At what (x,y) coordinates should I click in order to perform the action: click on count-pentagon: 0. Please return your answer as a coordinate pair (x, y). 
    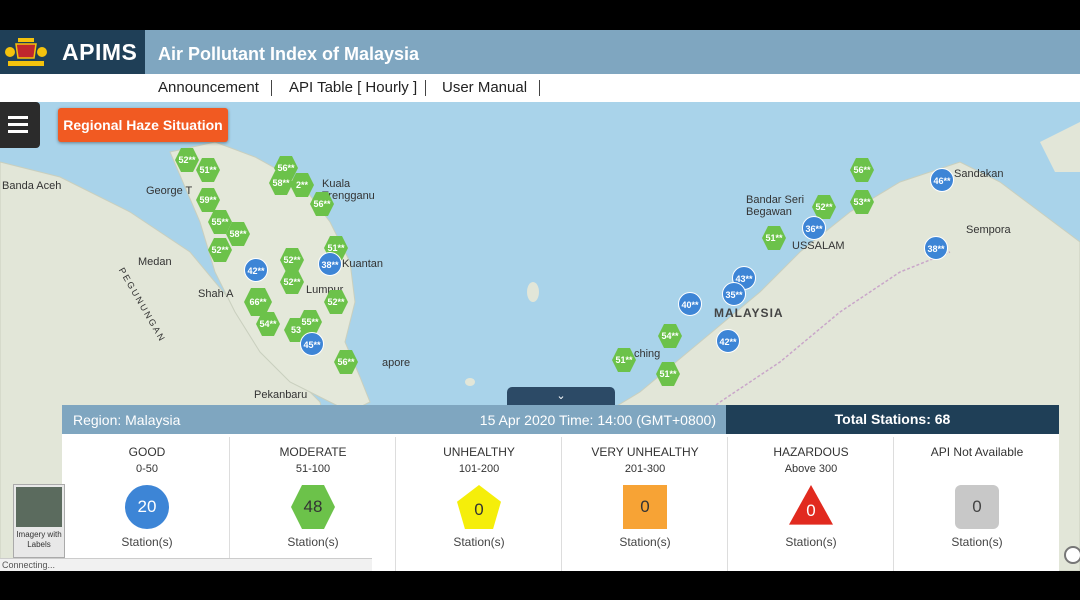
    Looking at the image, I should click on (479, 507).